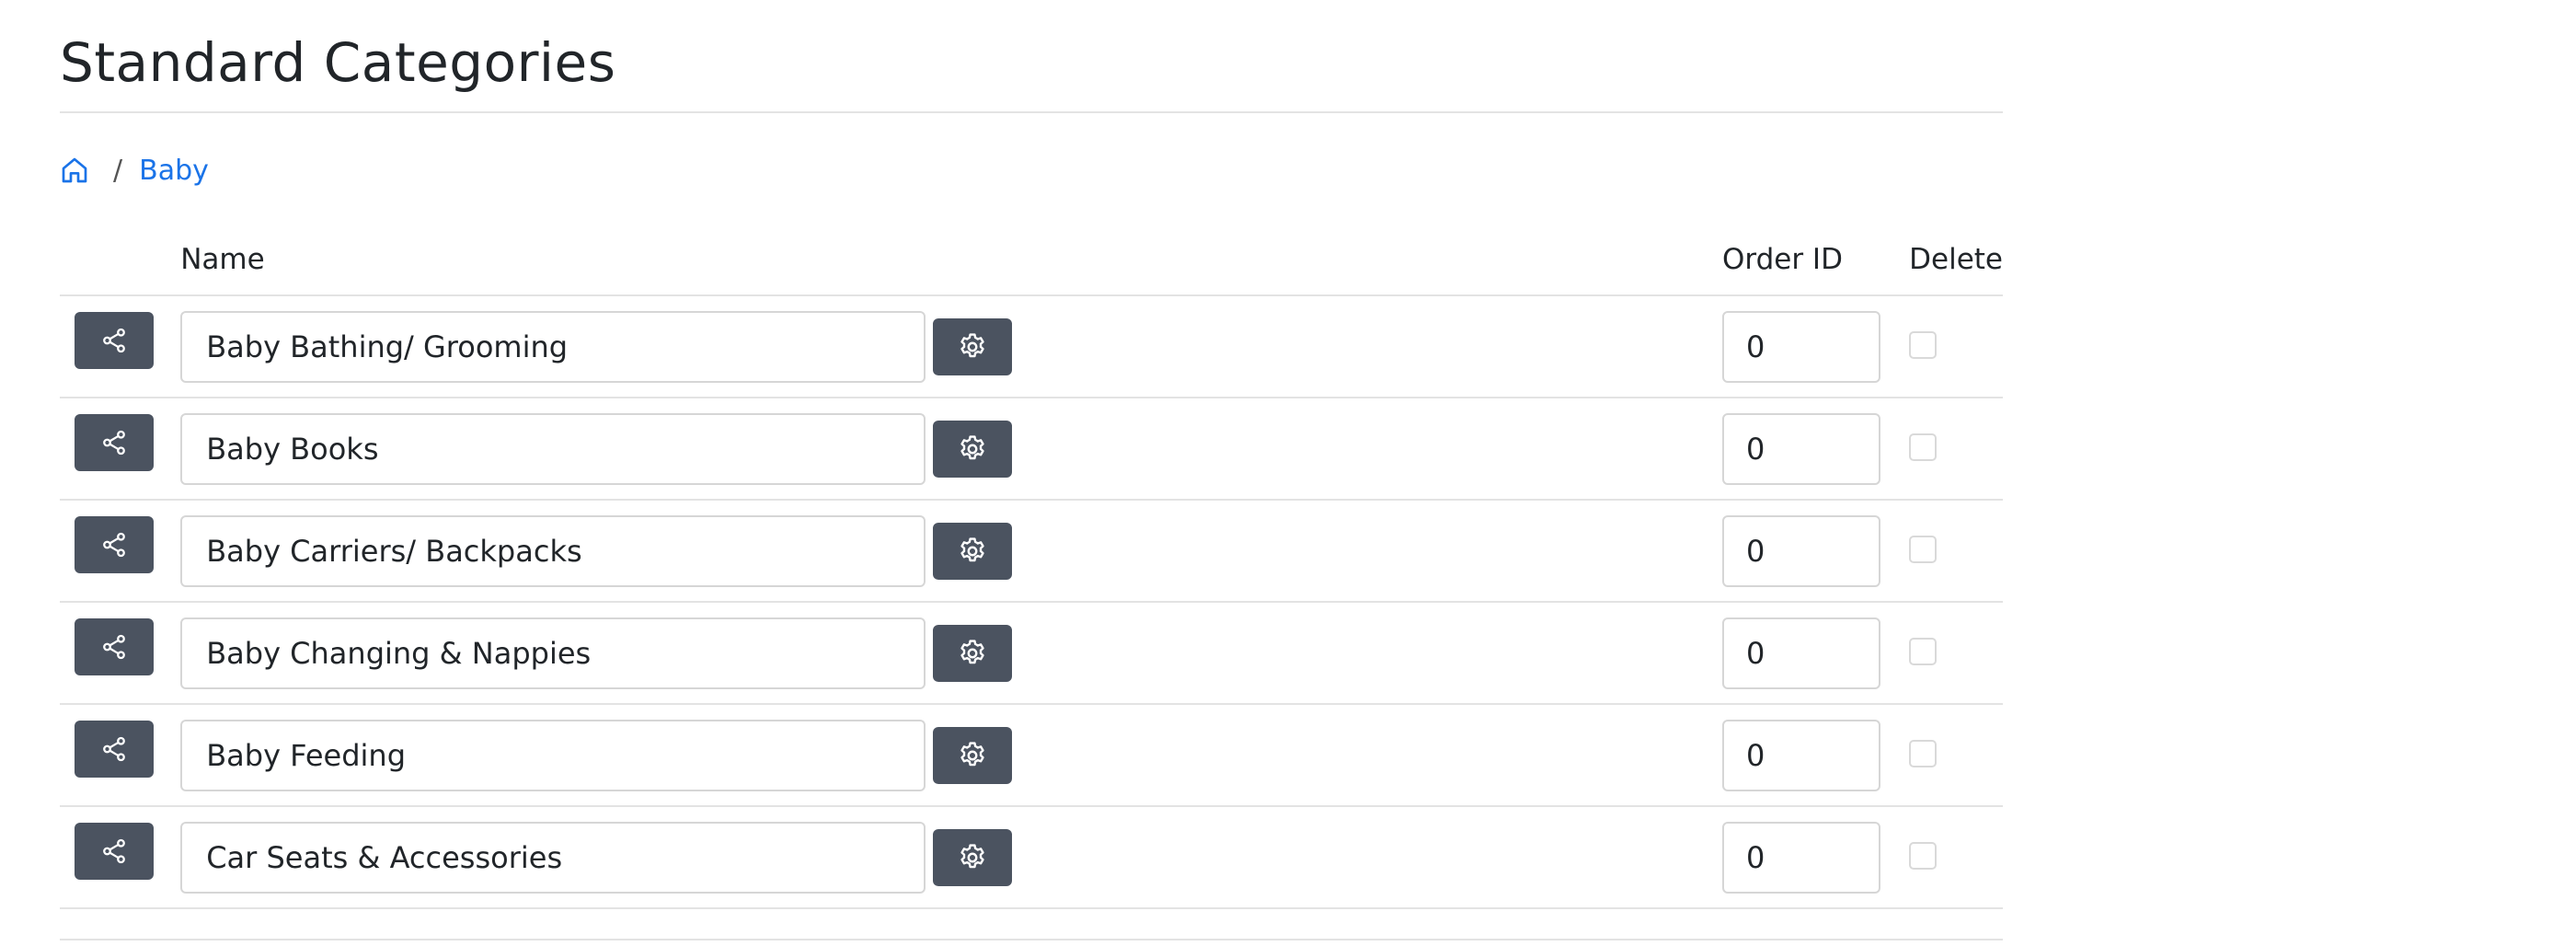 The image size is (2576, 946). Describe the element at coordinates (951, 260) in the screenshot. I see `header-name: Name` at that location.